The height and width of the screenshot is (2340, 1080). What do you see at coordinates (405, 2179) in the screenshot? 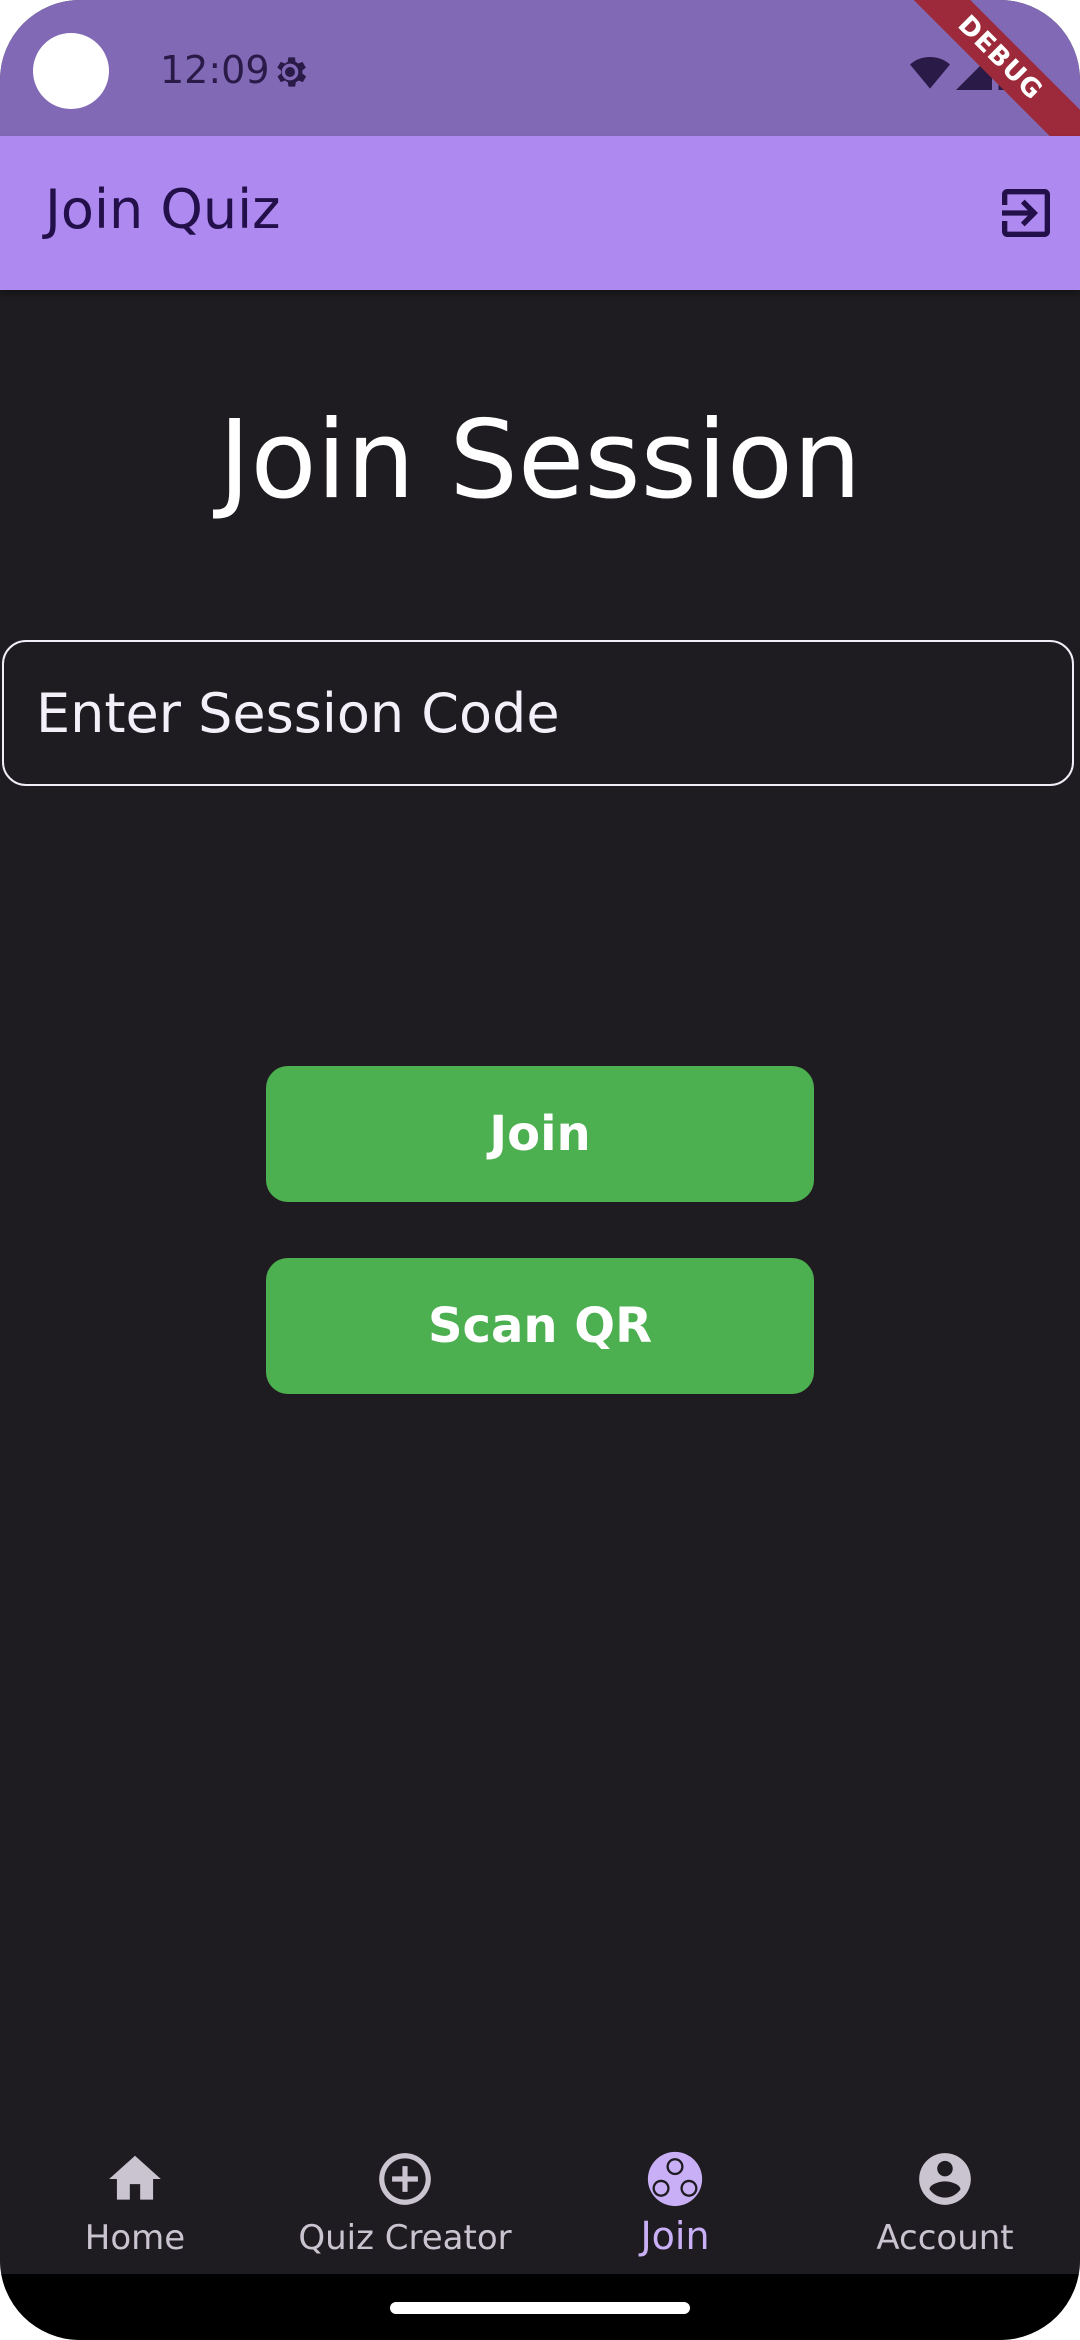
I see `add-circle-icon` at bounding box center [405, 2179].